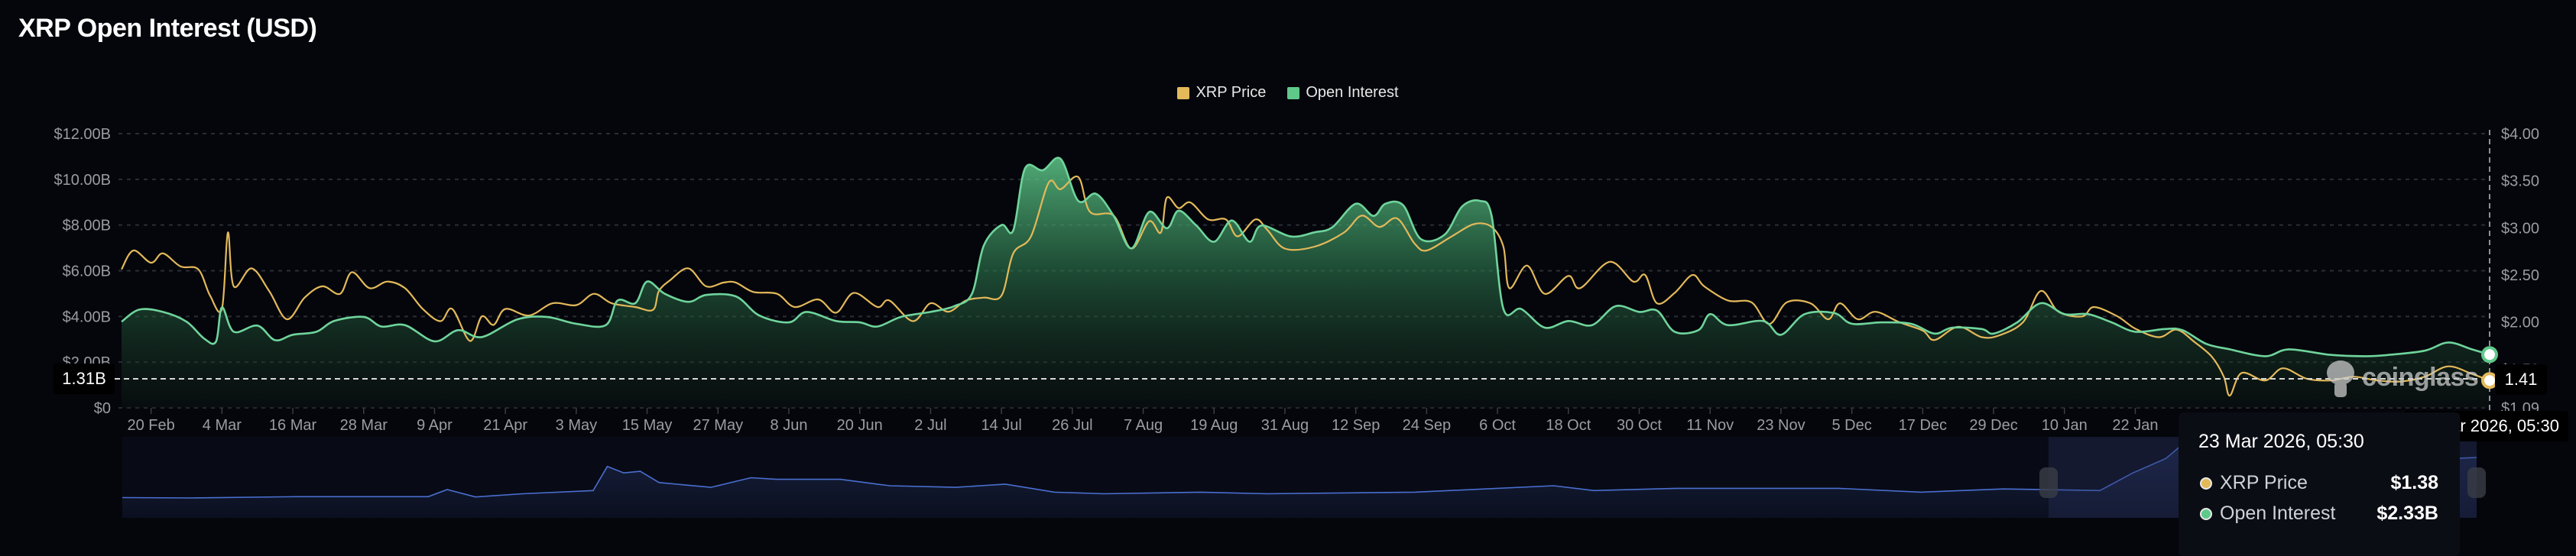  What do you see at coordinates (2340, 378) in the screenshot?
I see `coinglass-logo-icon` at bounding box center [2340, 378].